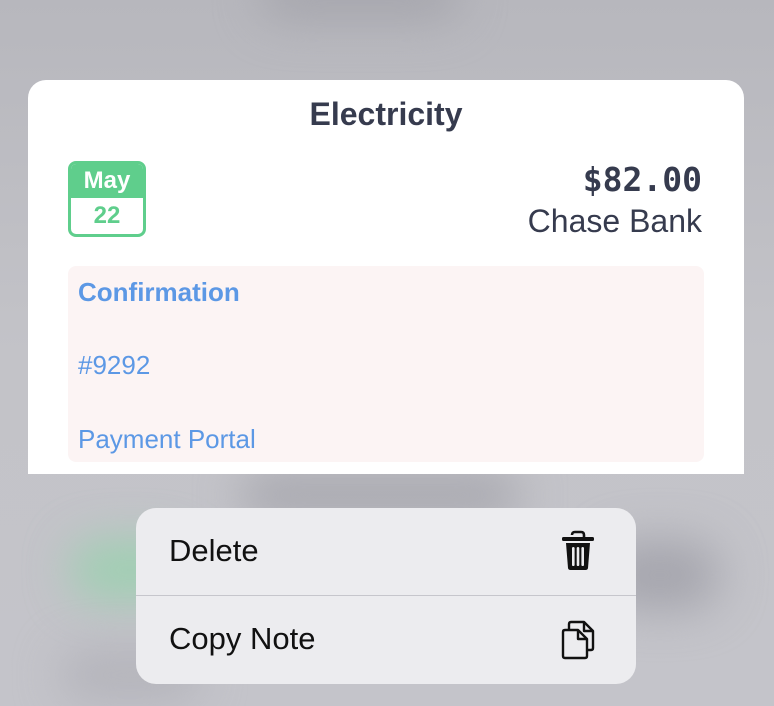  I want to click on trash-icon, so click(578, 550).